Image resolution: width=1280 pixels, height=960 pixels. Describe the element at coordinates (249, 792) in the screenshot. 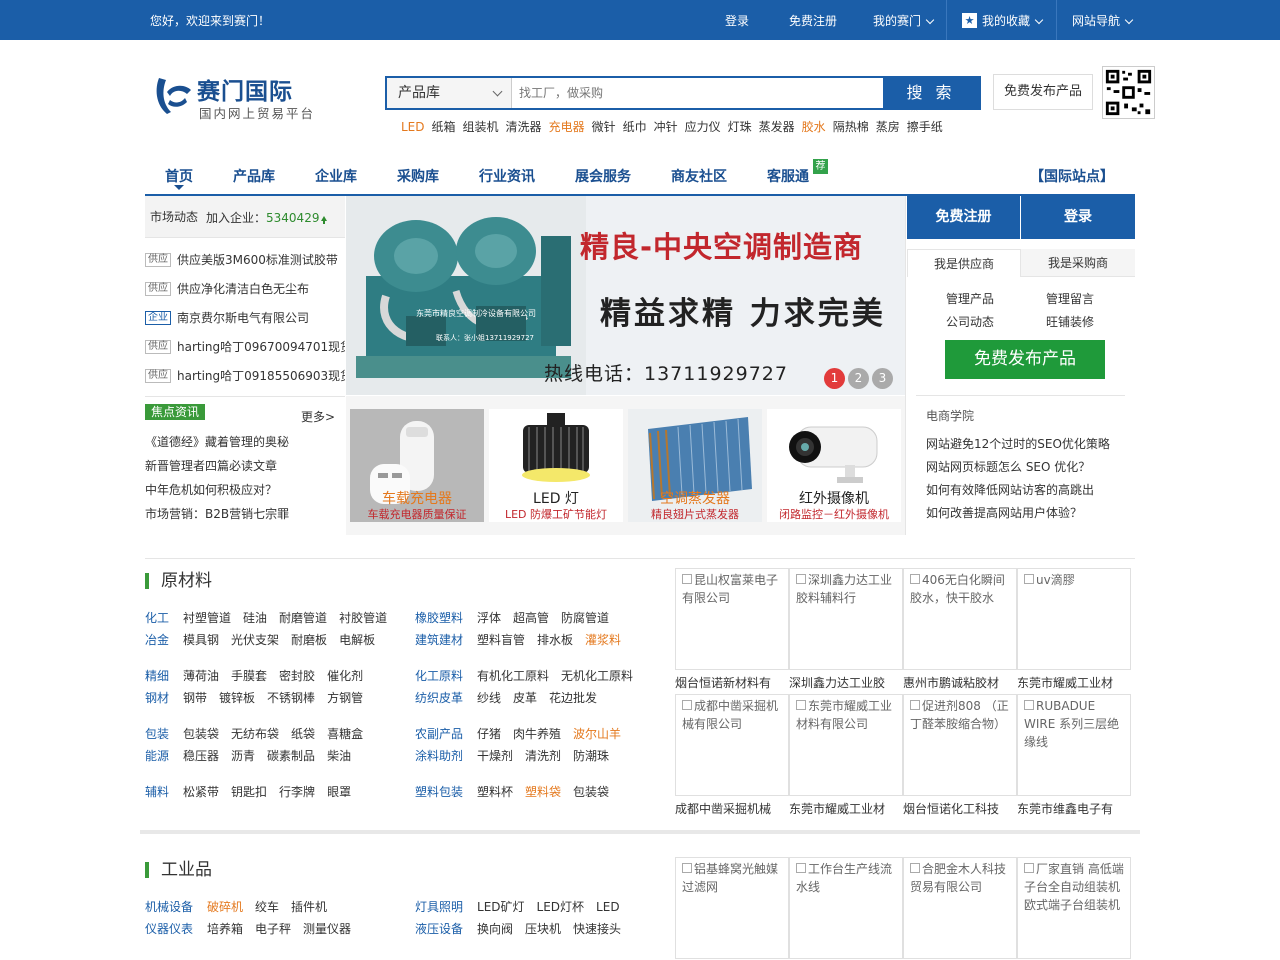

I see `category-item-link: 钥匙扣` at that location.